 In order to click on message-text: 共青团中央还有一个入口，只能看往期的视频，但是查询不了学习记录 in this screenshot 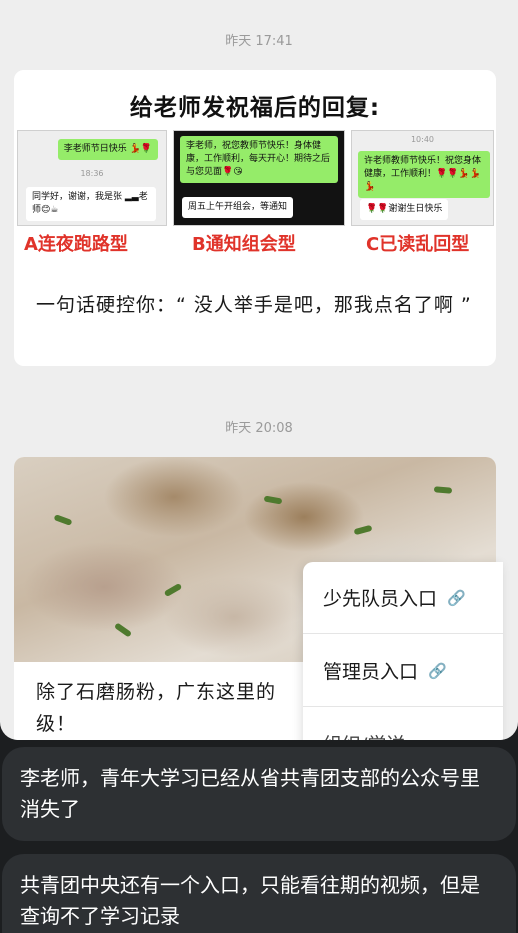, I will do `click(250, 900)`.